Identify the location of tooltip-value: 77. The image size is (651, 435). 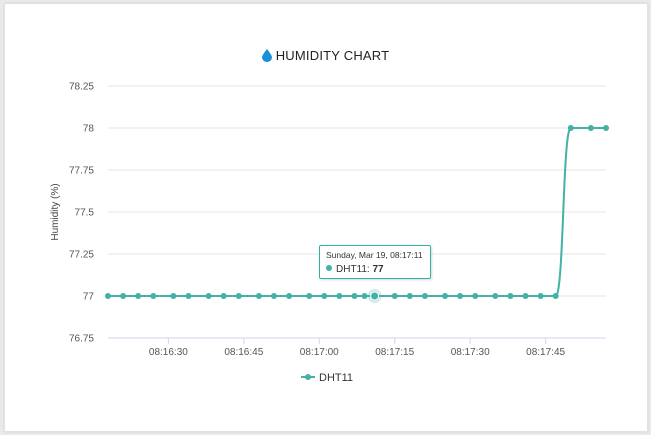
(378, 269).